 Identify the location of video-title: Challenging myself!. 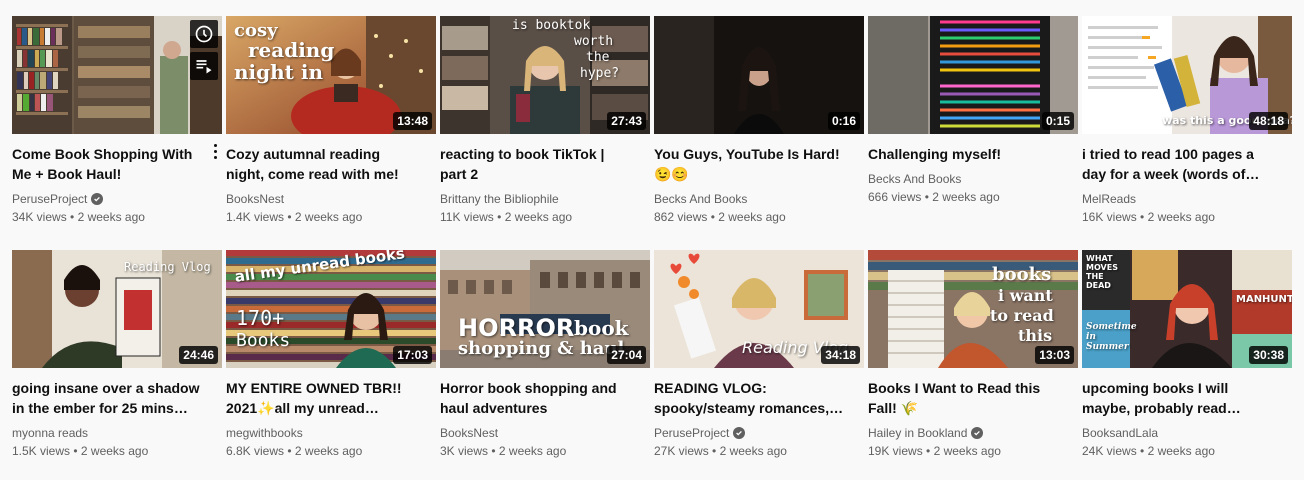
(973, 154).